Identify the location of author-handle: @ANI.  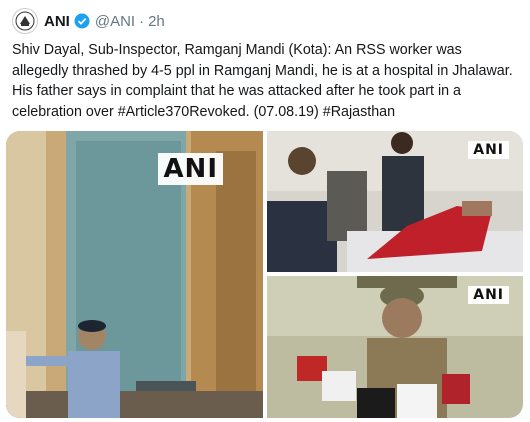
(115, 21).